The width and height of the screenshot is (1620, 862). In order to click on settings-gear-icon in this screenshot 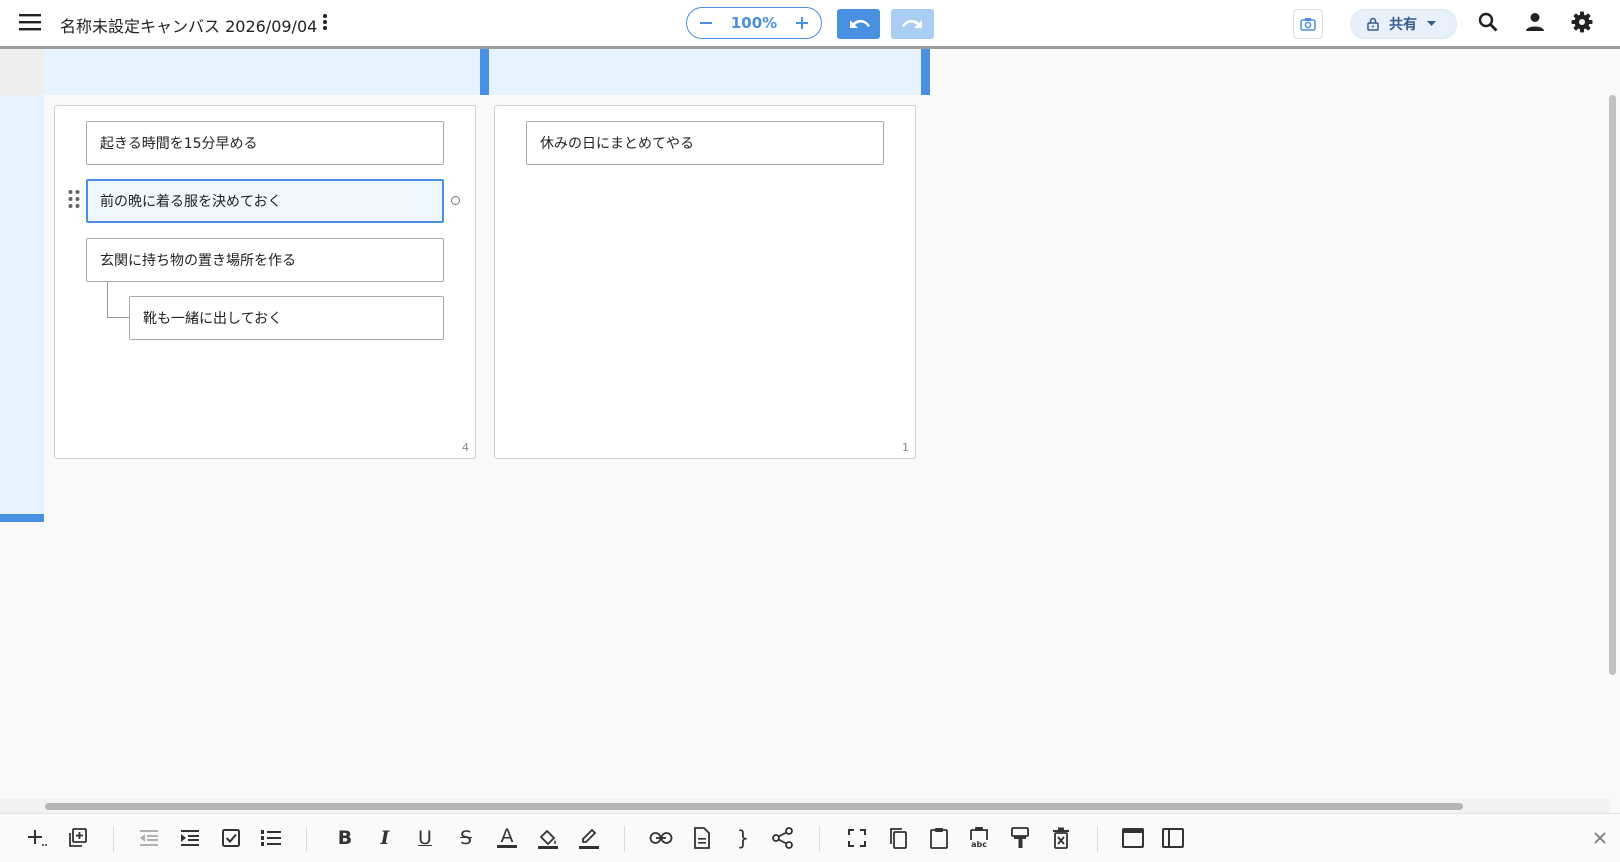, I will do `click(1582, 22)`.